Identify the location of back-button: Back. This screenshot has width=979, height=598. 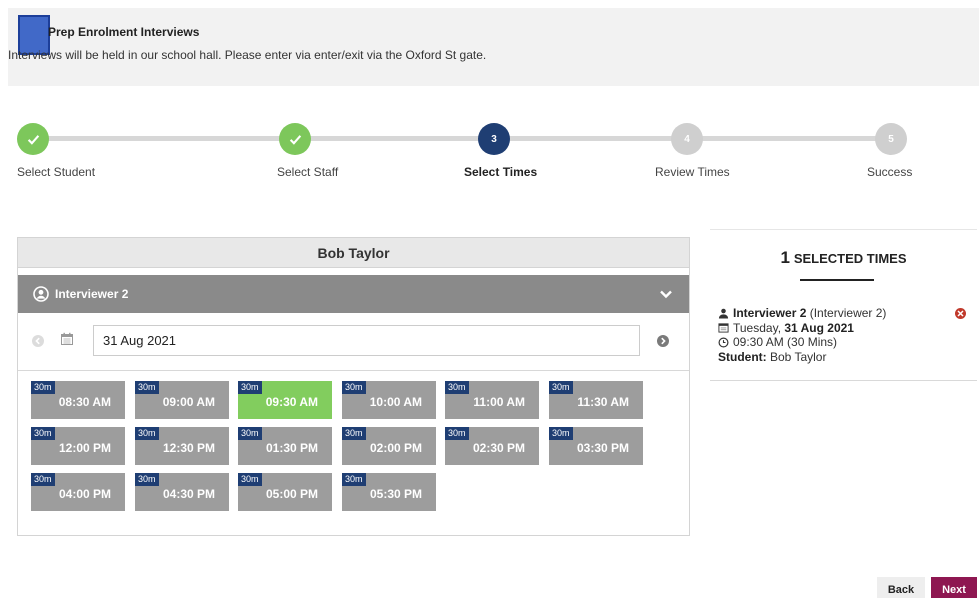
(901, 587).